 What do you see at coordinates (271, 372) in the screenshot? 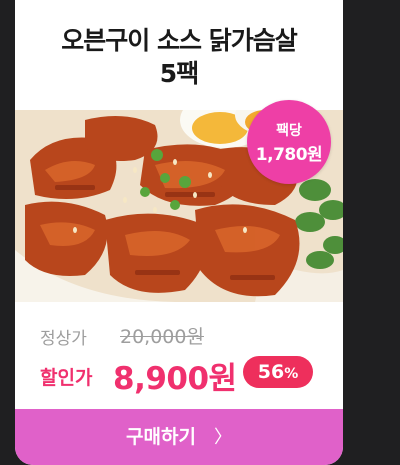
I see `discount-value: 56` at bounding box center [271, 372].